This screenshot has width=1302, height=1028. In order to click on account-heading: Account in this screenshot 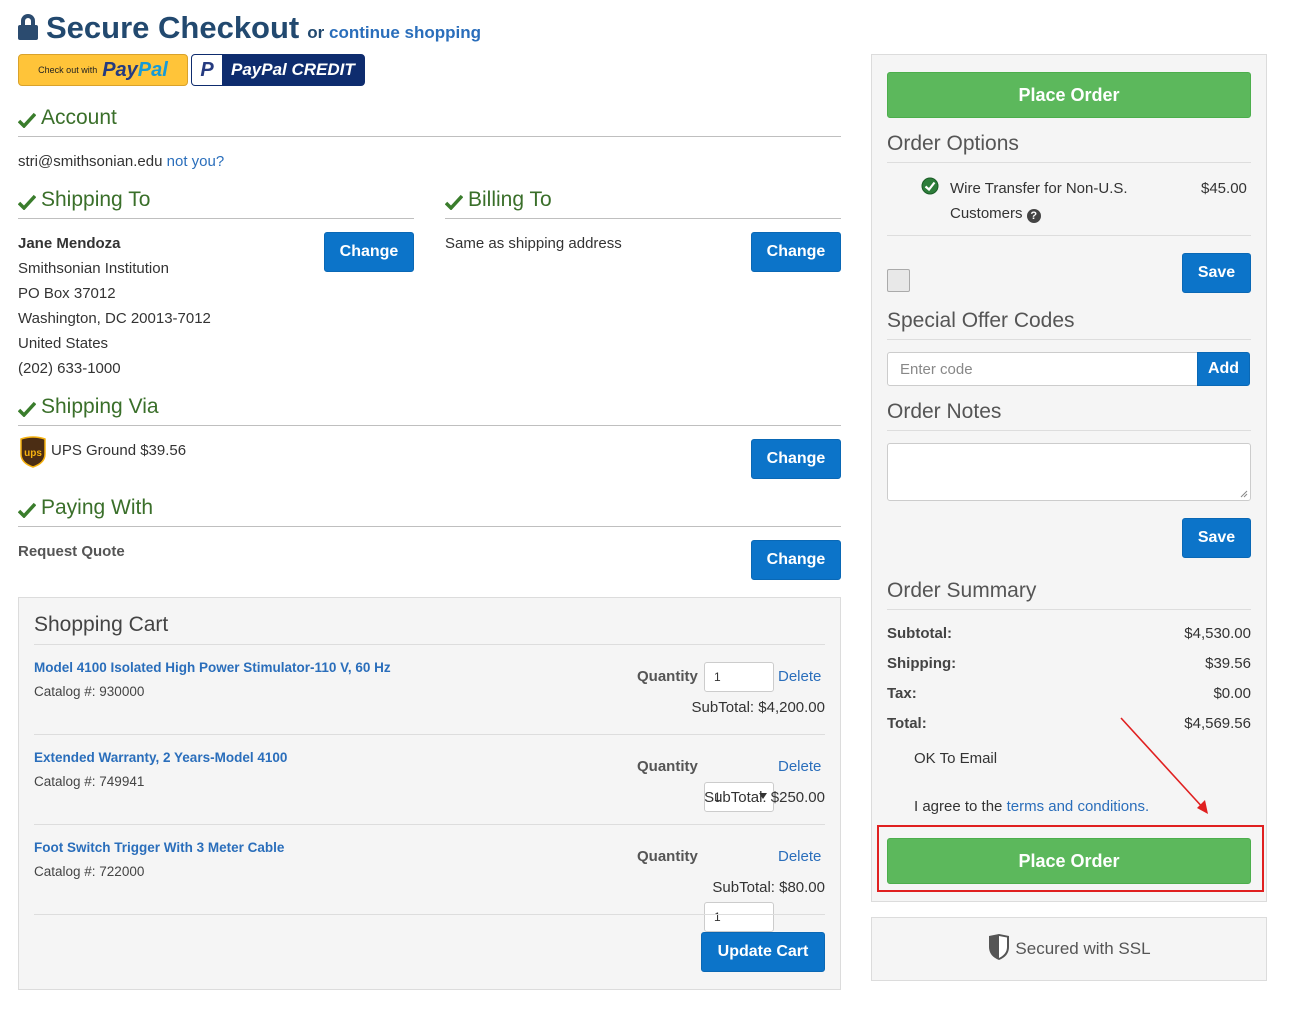, I will do `click(429, 121)`.